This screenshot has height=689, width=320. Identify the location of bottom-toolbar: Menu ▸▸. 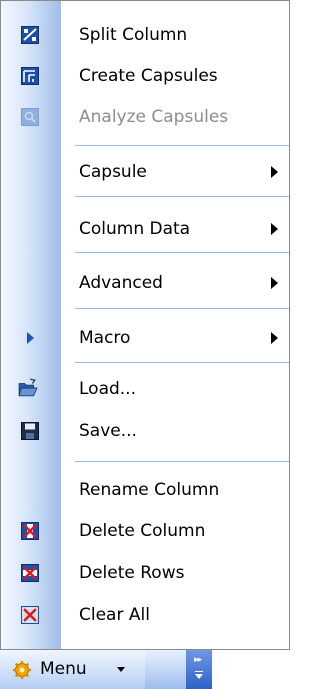
(106, 669).